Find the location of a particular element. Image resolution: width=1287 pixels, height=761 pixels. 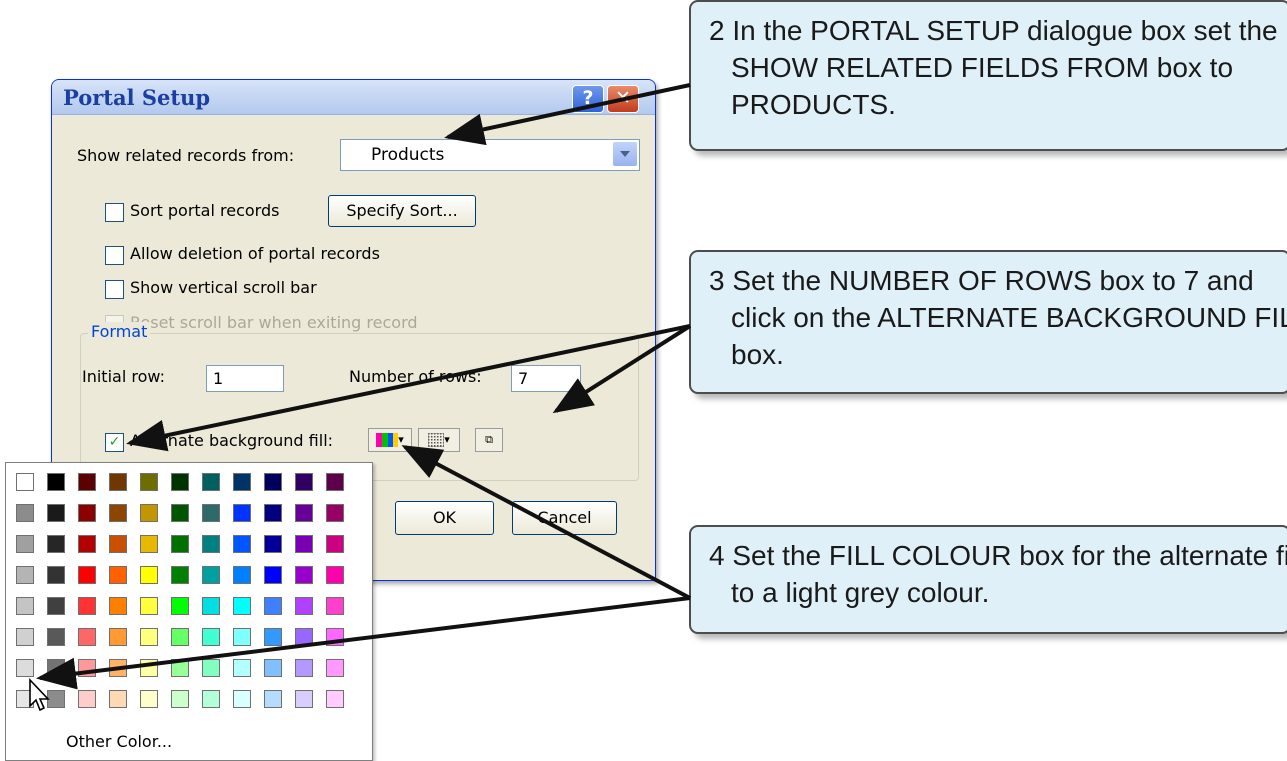

copy-format-icon: ⧉ is located at coordinates (489, 440).